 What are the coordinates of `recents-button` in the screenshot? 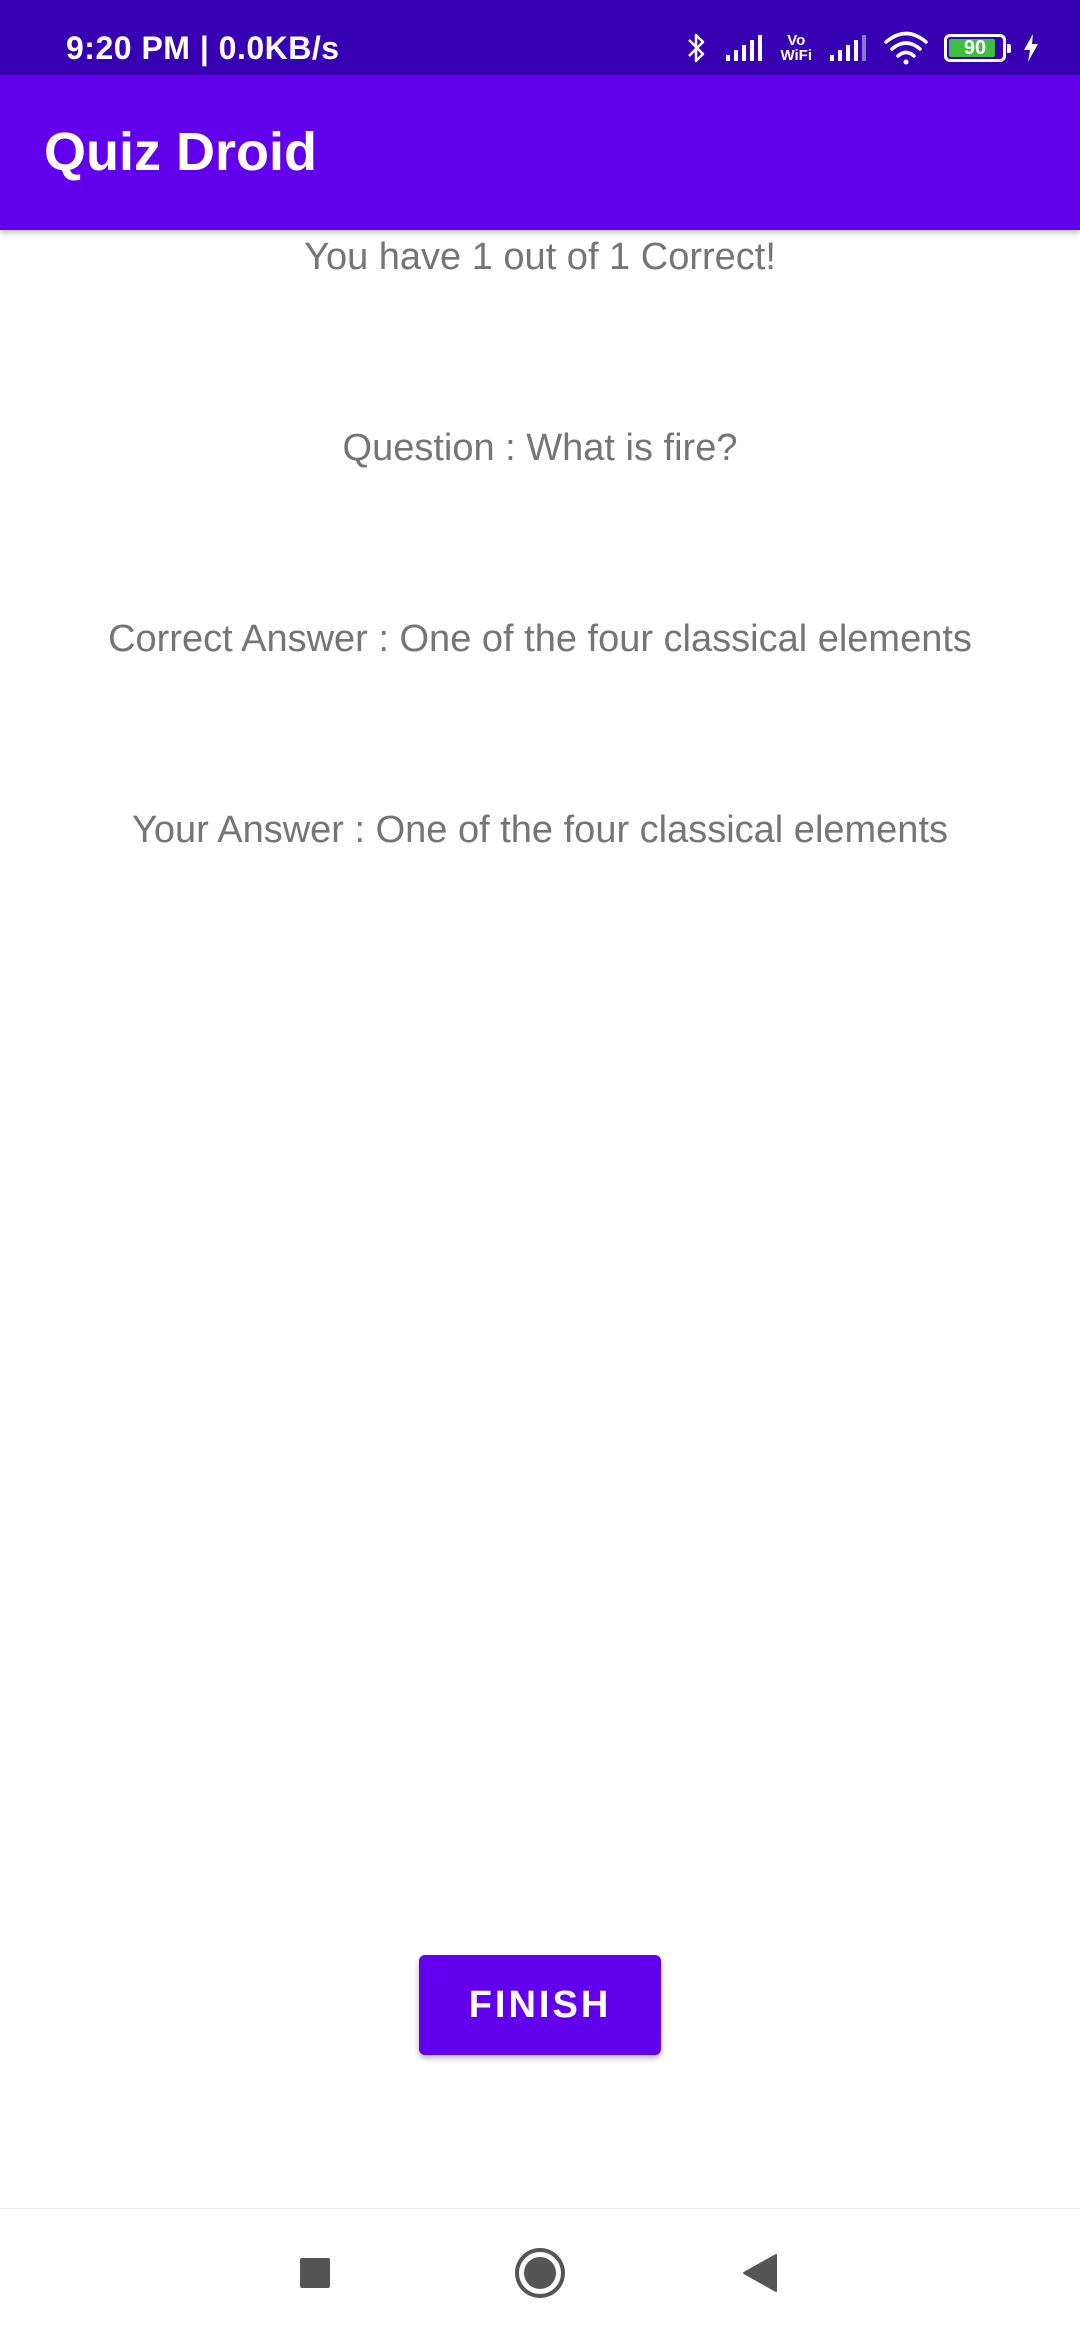 It's located at (315, 2274).